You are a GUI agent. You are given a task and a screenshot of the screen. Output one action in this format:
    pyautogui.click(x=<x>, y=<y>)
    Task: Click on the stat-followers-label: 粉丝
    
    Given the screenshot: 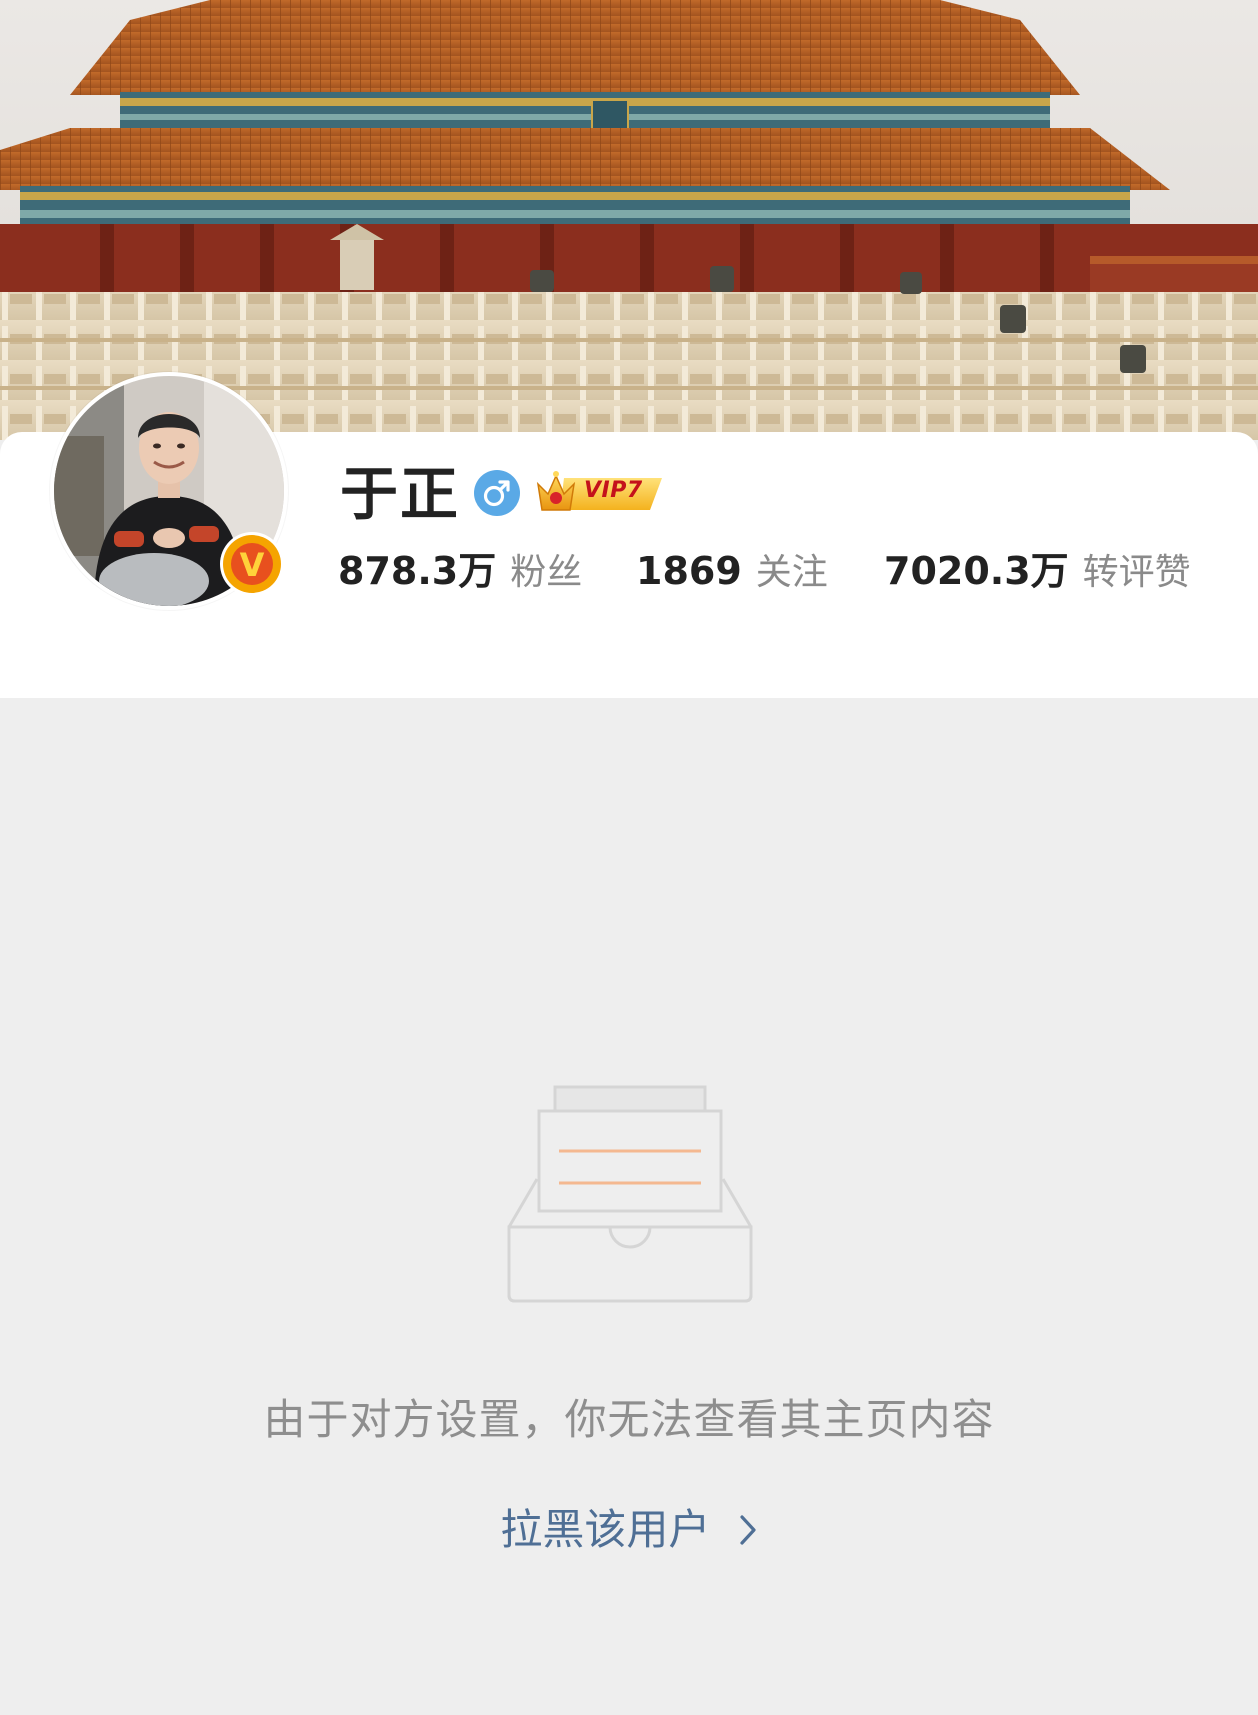 What is the action you would take?
    pyautogui.click(x=546, y=572)
    